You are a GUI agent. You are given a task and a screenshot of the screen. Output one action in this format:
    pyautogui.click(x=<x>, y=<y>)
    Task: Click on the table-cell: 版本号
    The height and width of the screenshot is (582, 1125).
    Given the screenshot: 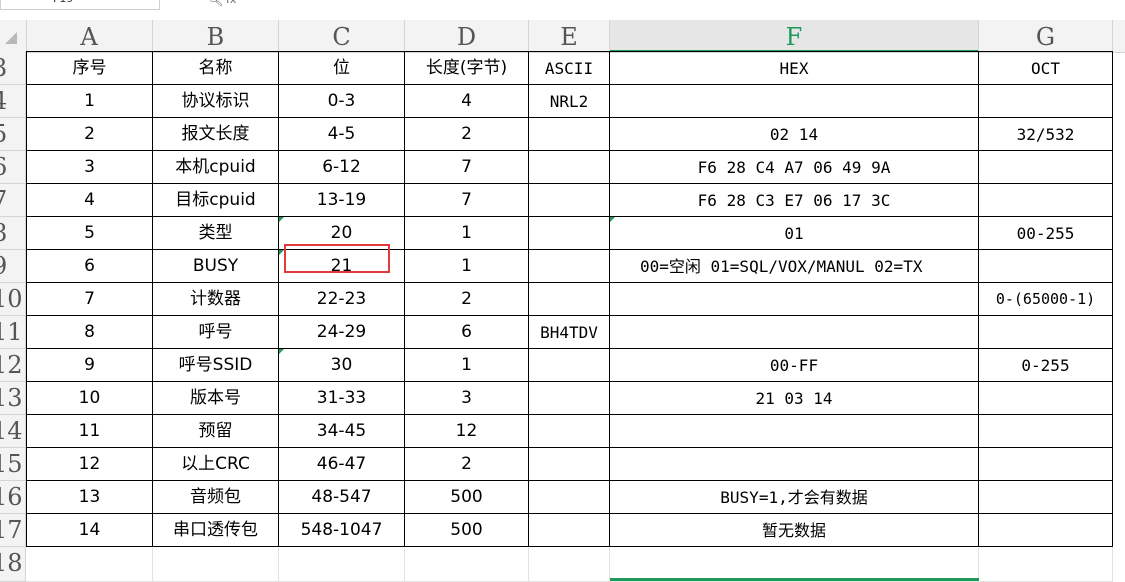 What is the action you would take?
    pyautogui.click(x=216, y=398)
    